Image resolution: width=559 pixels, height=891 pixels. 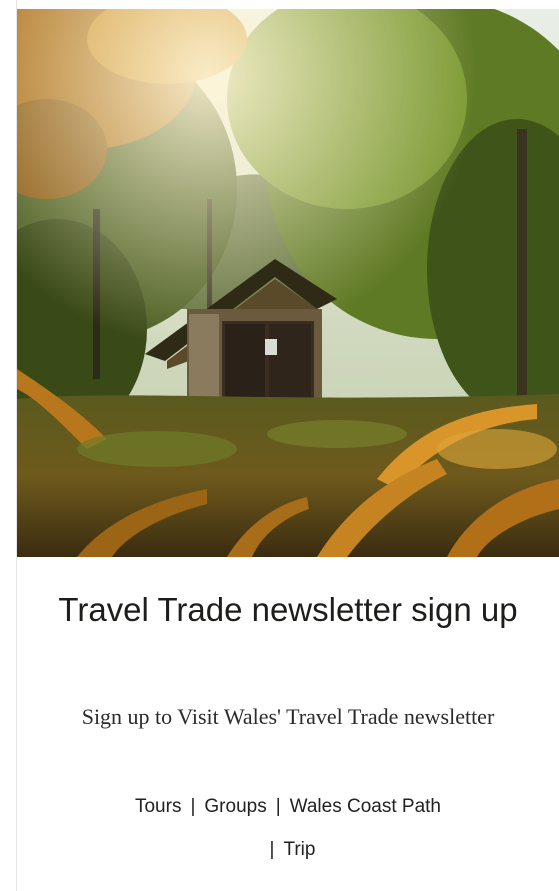 What do you see at coordinates (288, 828) in the screenshot?
I see `tag-links: Tours | Groups | Wales Coast Path | Trip` at bounding box center [288, 828].